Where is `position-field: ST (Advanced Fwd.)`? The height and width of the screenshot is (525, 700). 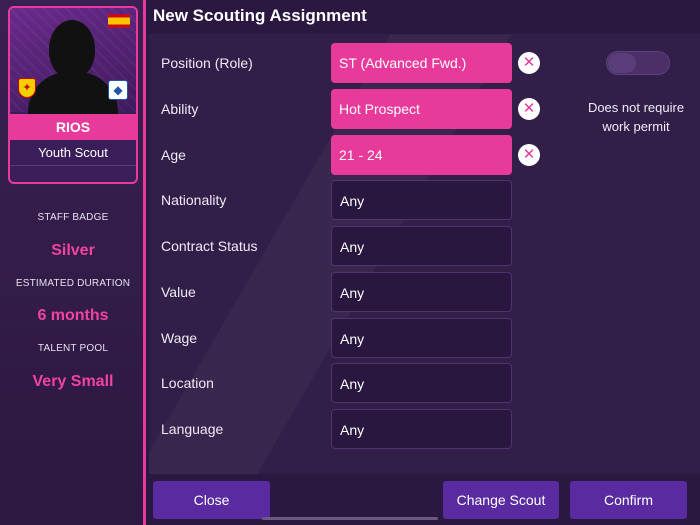
position-field: ST (Advanced Fwd.) is located at coordinates (421, 63).